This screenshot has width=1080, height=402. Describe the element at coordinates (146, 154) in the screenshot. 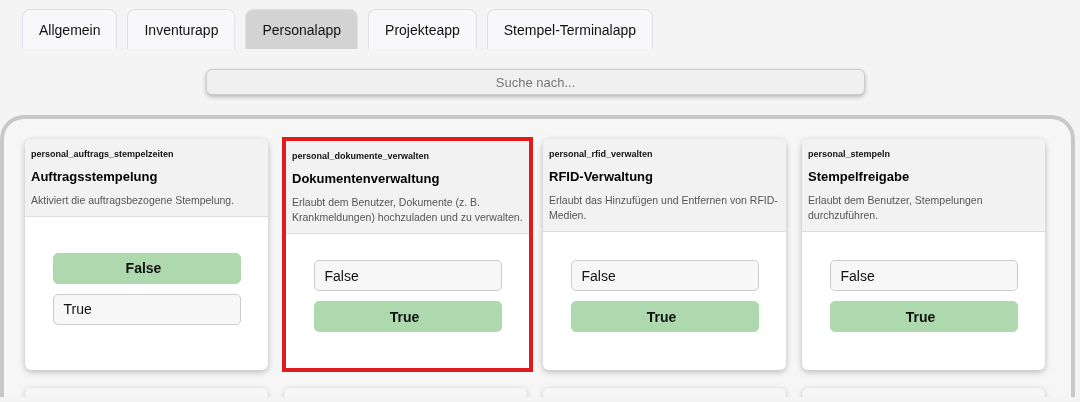

I see `setting-key: personal_auftrags_stempelzeiten` at that location.